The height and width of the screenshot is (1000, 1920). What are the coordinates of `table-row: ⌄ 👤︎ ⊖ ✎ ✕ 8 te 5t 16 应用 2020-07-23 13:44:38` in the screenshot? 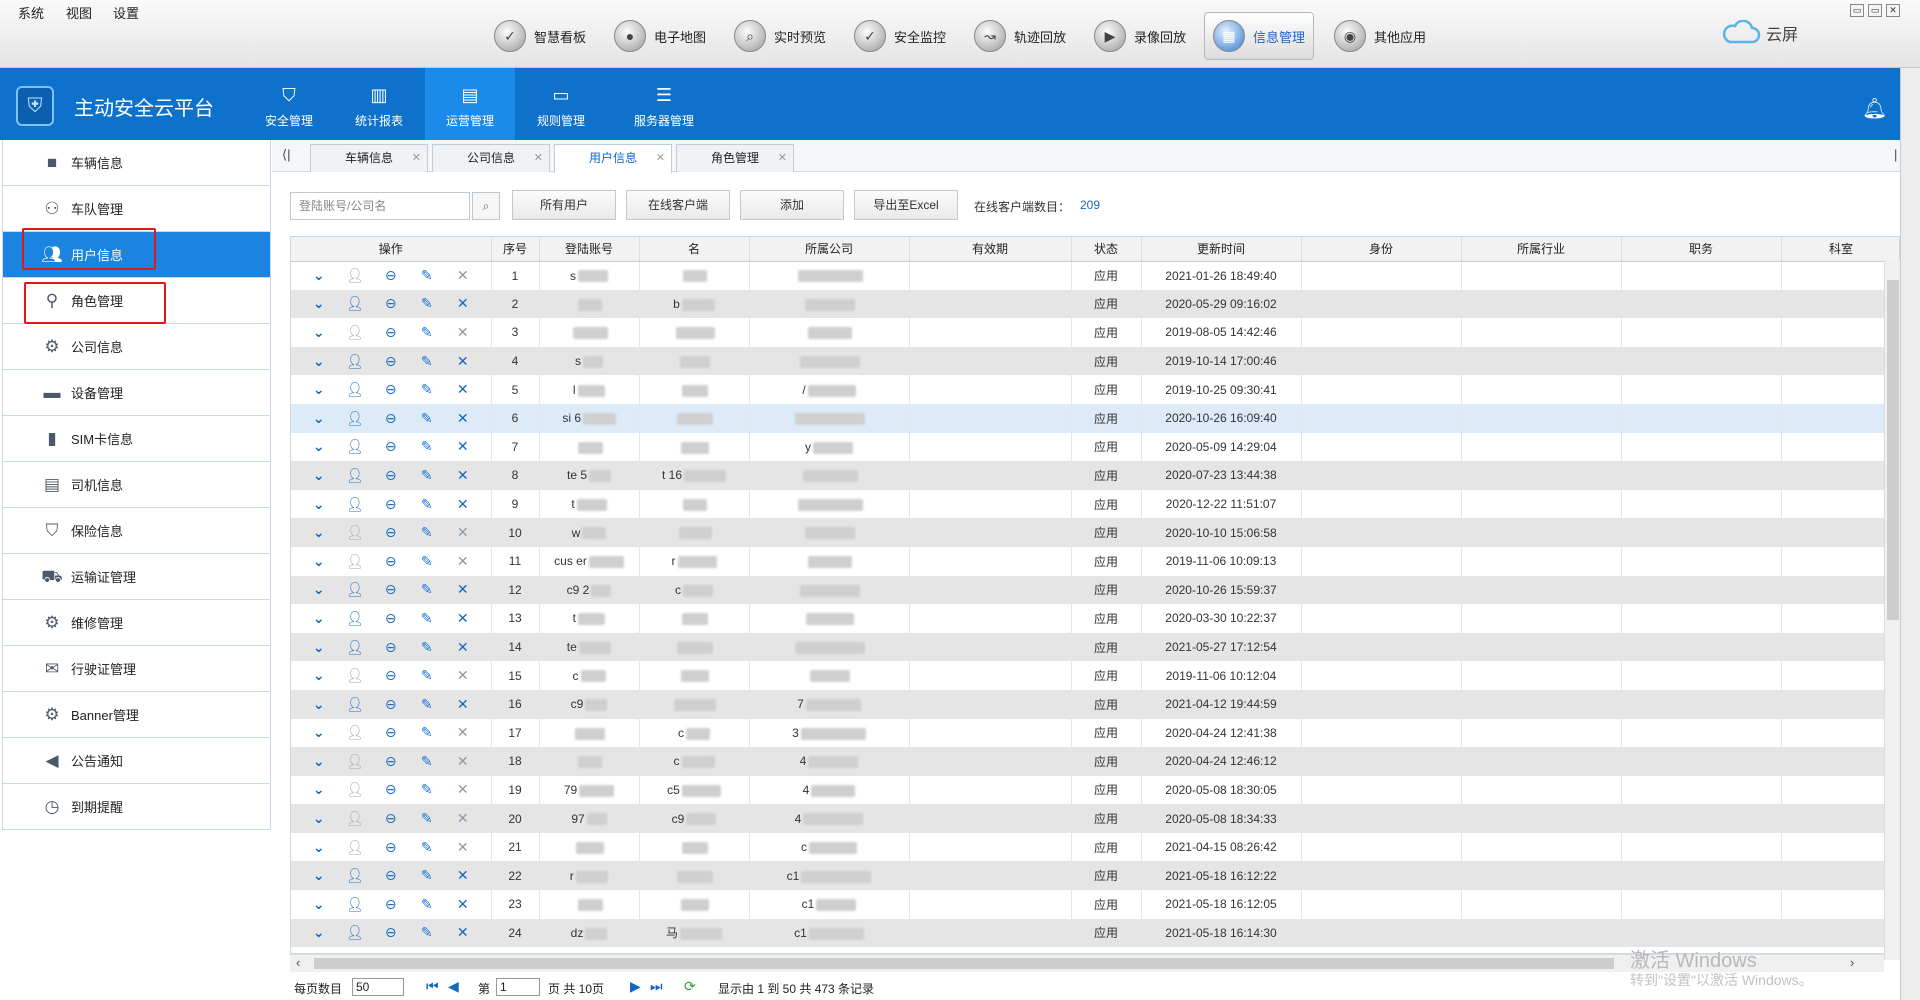 It's located at (1095, 475).